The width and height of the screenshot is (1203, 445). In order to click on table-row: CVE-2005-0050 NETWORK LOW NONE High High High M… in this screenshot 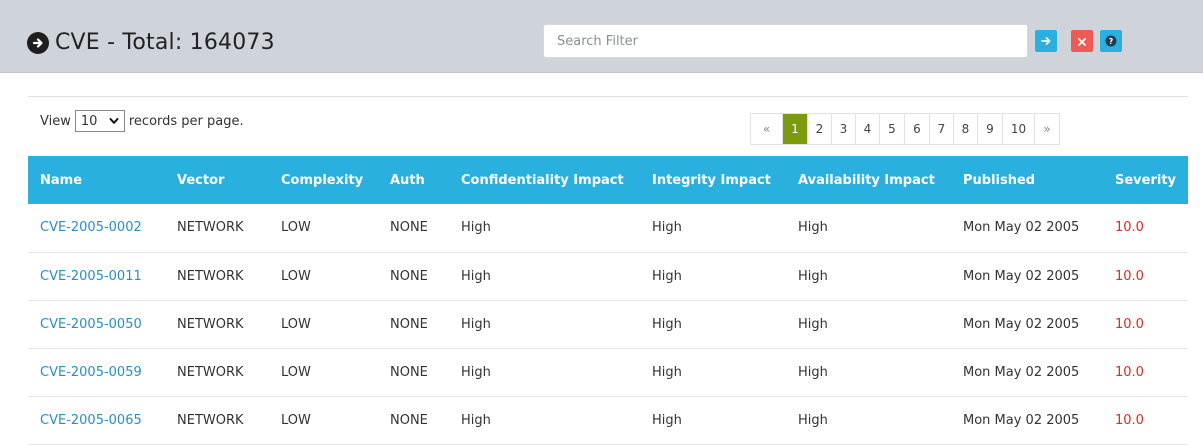, I will do `click(608, 324)`.